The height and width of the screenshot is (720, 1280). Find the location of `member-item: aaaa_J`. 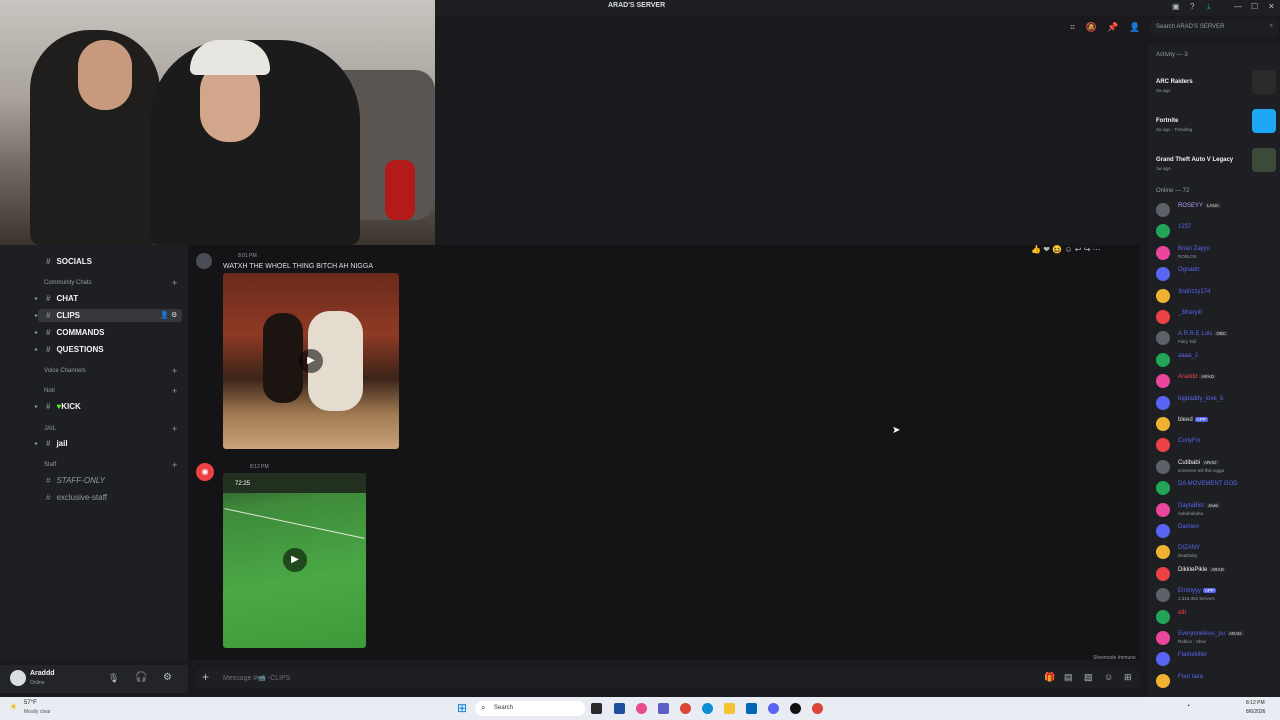

member-item: aaaa_J is located at coordinates (1218, 360).